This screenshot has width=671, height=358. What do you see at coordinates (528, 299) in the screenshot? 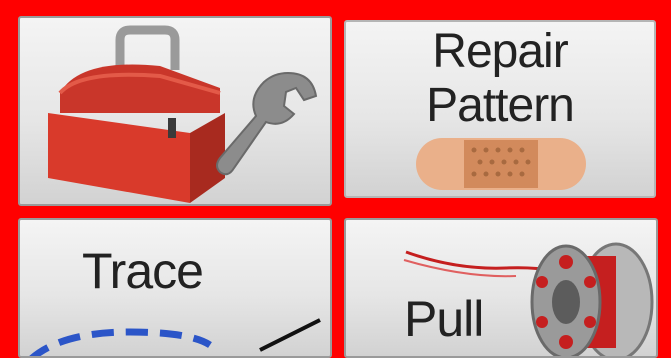
I see `thread-spool-icon` at bounding box center [528, 299].